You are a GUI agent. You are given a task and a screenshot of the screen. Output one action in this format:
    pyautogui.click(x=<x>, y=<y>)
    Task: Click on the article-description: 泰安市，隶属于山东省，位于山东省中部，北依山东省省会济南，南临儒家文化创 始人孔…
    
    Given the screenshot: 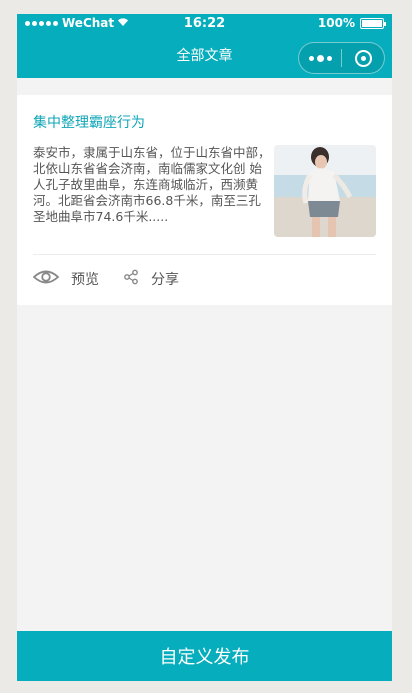 What is the action you would take?
    pyautogui.click(x=152, y=184)
    